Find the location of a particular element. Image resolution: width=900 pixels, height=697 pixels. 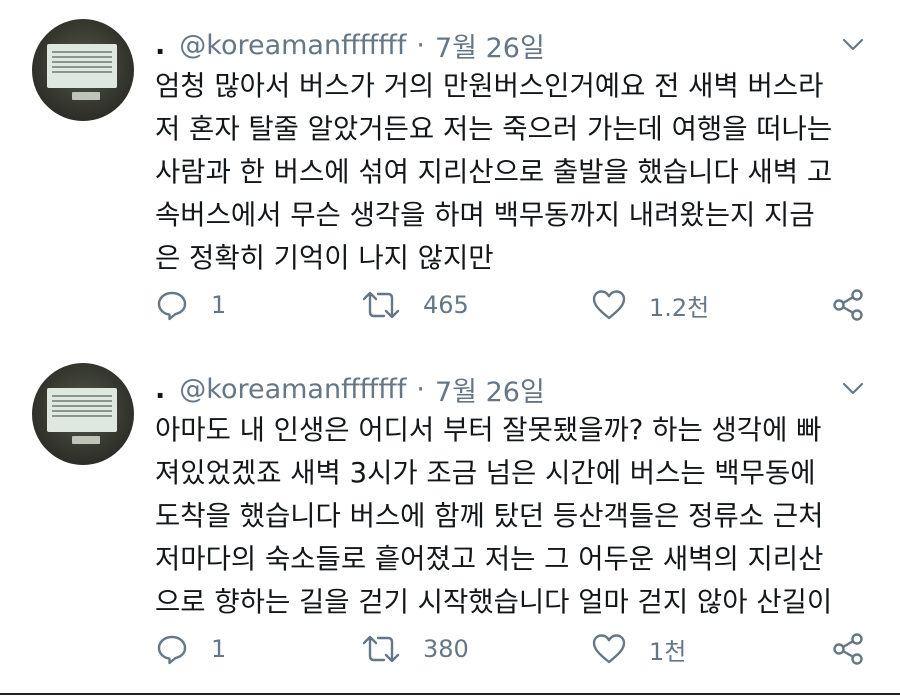

tweet-text-line: 저 혼자 탈줄 알았거든요 저는 죽으러 가는데 여행을 떠나는 is located at coordinates (494, 129).